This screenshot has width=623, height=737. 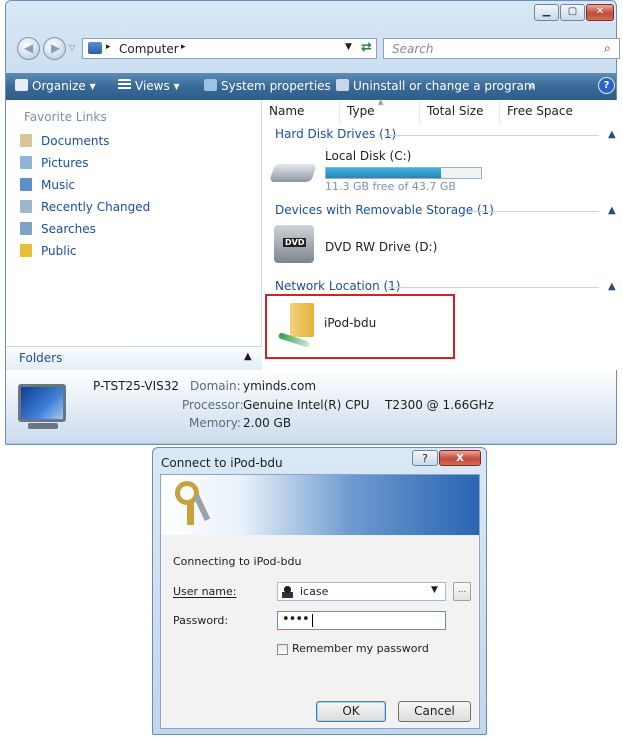 What do you see at coordinates (26, 206) in the screenshot?
I see `recently-changed-icon` at bounding box center [26, 206].